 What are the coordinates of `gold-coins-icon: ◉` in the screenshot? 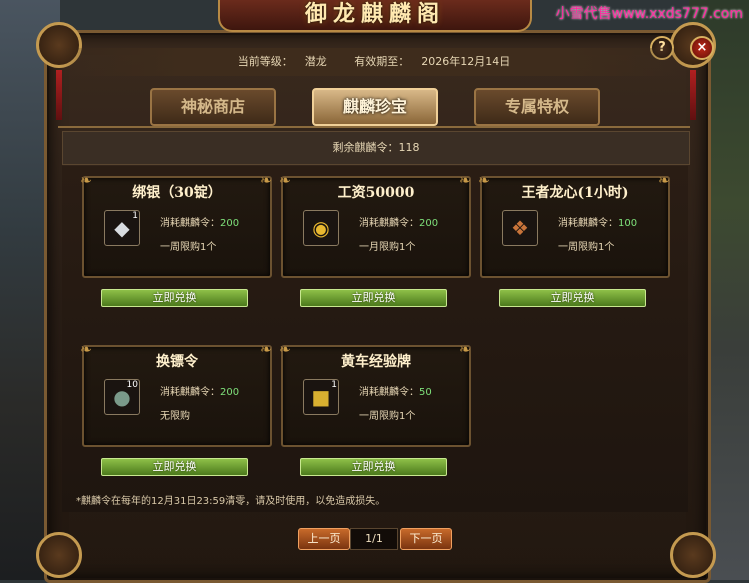 It's located at (321, 228).